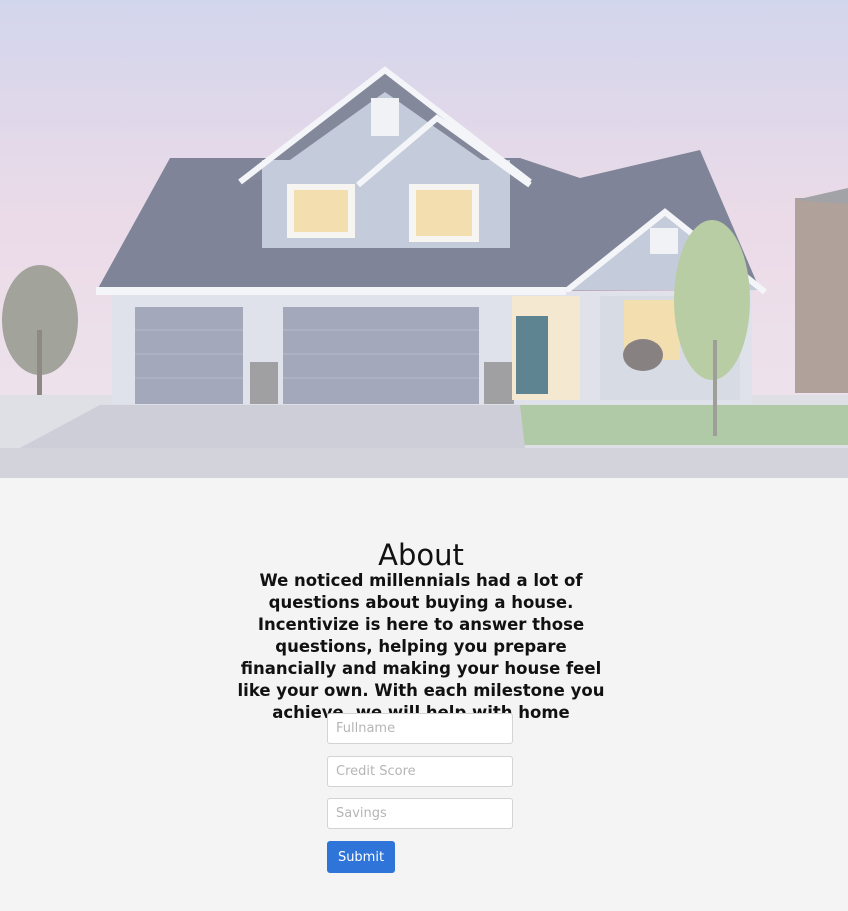  I want to click on fullname-input, so click(420, 728).